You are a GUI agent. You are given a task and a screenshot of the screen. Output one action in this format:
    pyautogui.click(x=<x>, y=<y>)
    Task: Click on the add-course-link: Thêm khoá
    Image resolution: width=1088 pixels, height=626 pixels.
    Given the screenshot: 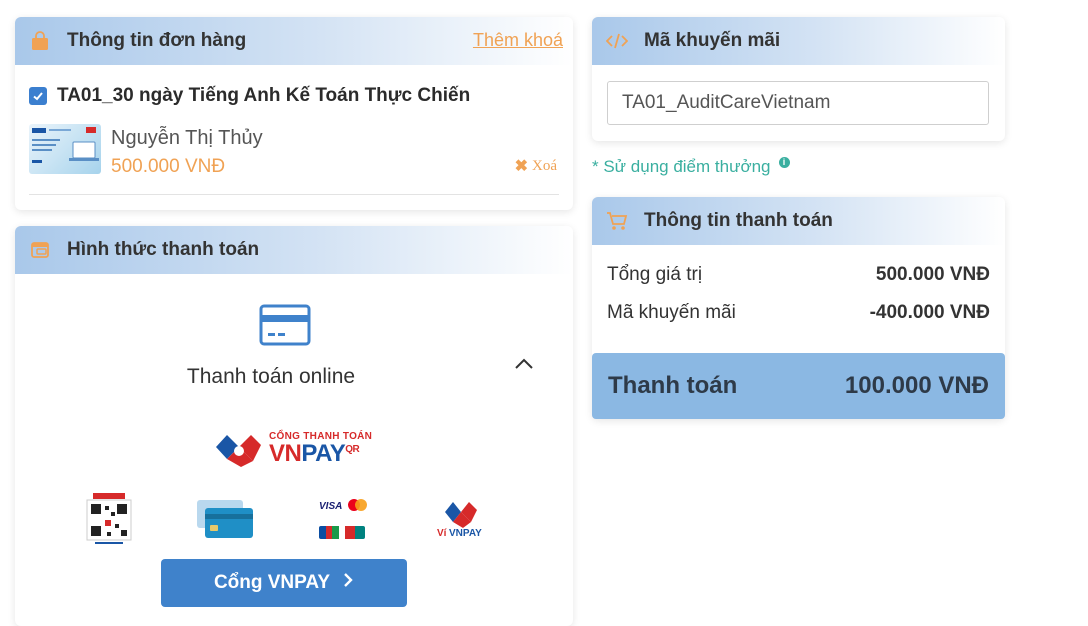 What is the action you would take?
    pyautogui.click(x=518, y=40)
    